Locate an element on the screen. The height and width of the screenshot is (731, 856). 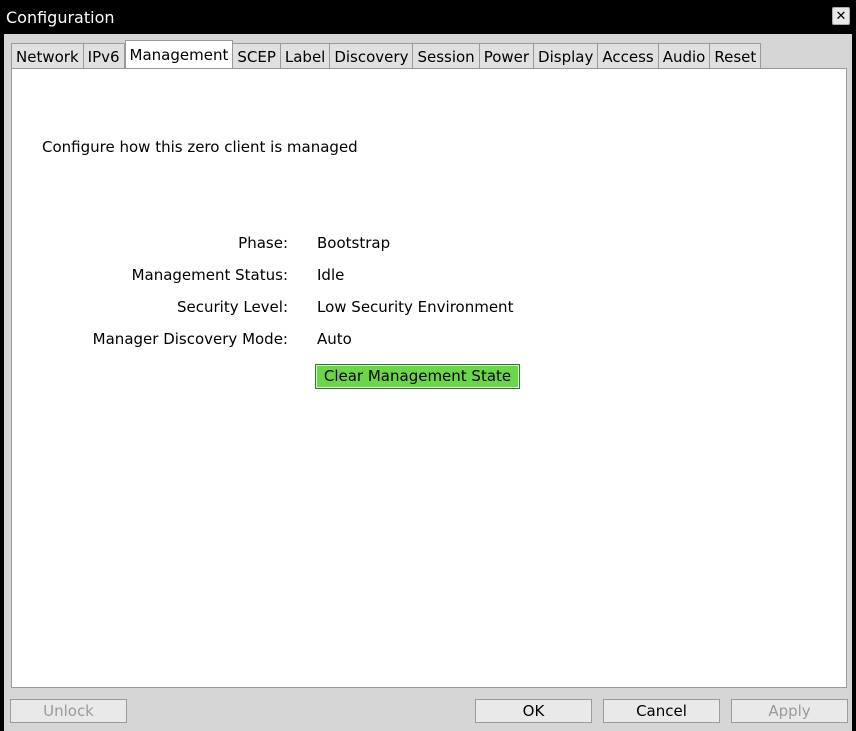
tab-power: Power is located at coordinates (507, 56).